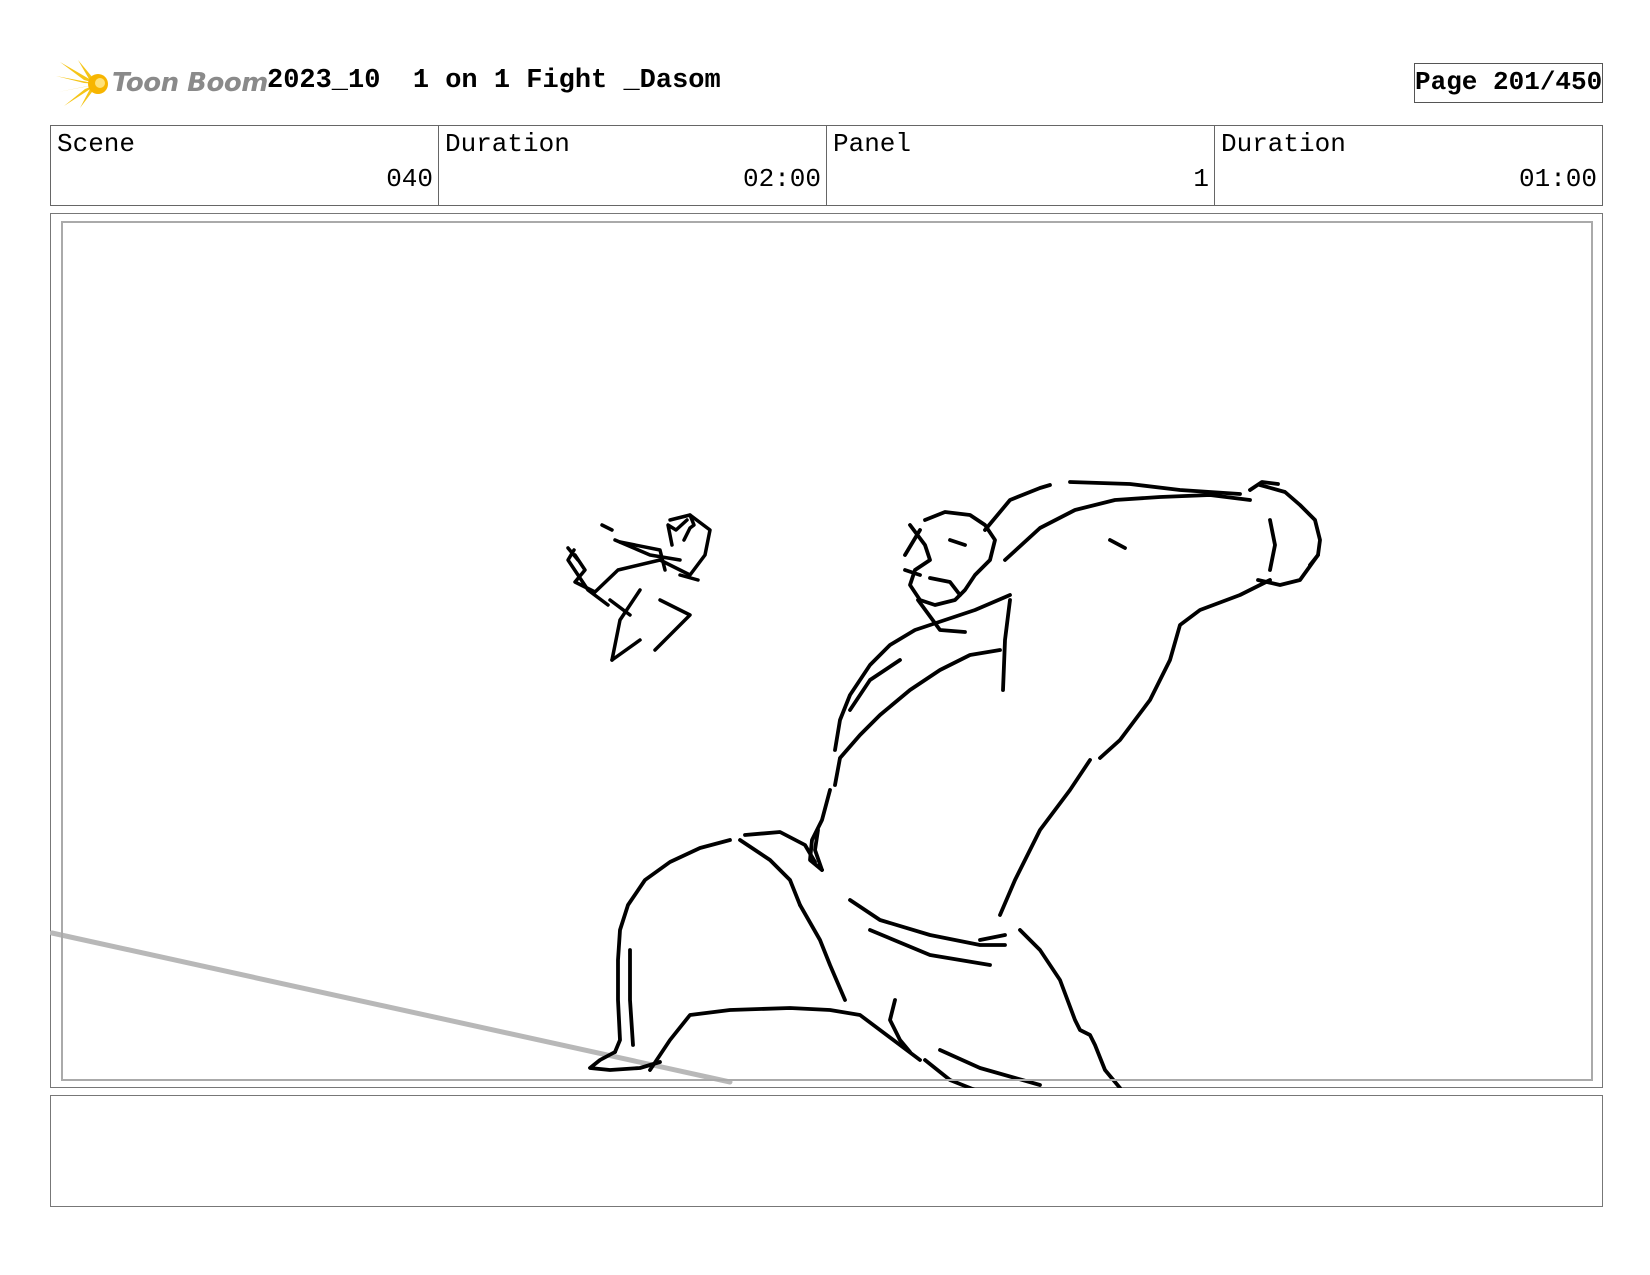 This screenshot has height=1275, width=1650. I want to click on scene-value: 040, so click(409, 179).